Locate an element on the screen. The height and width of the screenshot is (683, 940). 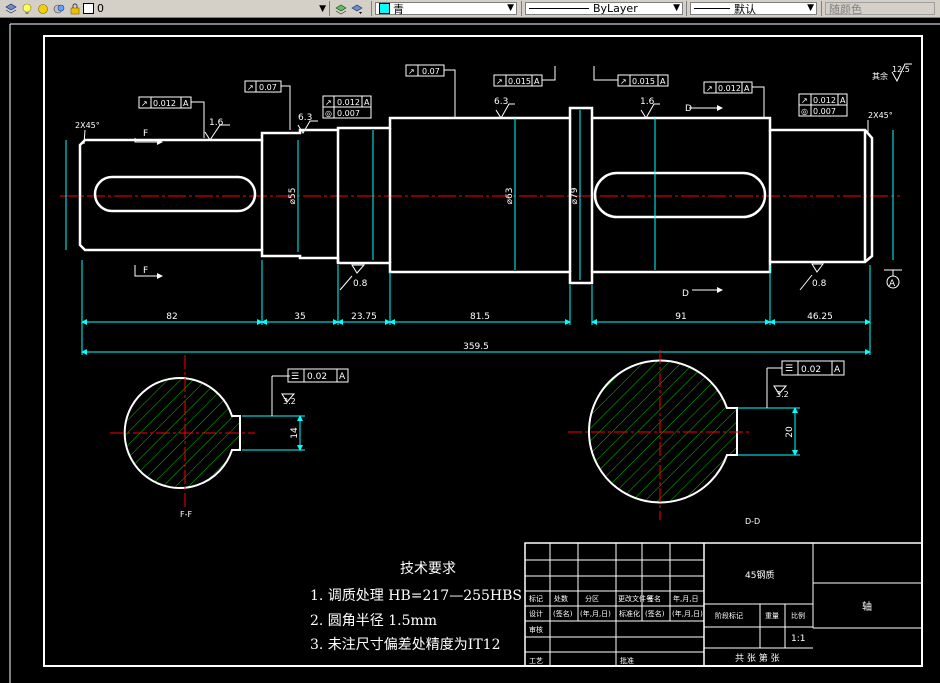
tol-frame-7: ↗ 0.012 A is located at coordinates (734, 99).